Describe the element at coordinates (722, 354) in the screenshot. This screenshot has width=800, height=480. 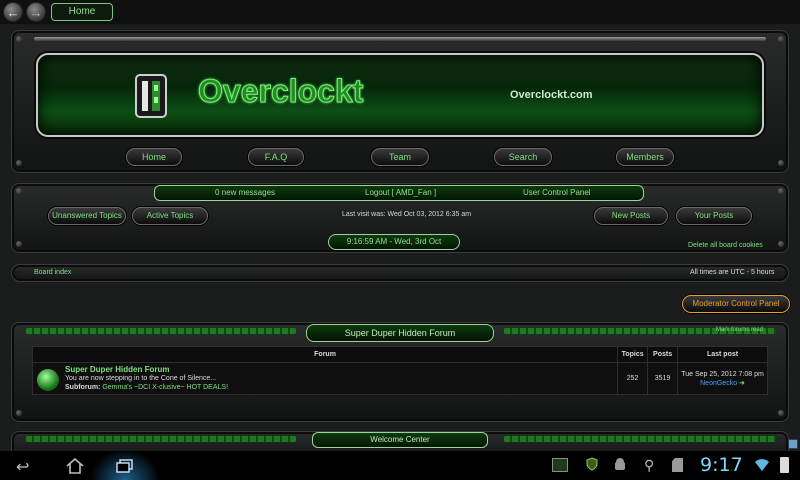
I see `column-header-last-post: Last post` at that location.